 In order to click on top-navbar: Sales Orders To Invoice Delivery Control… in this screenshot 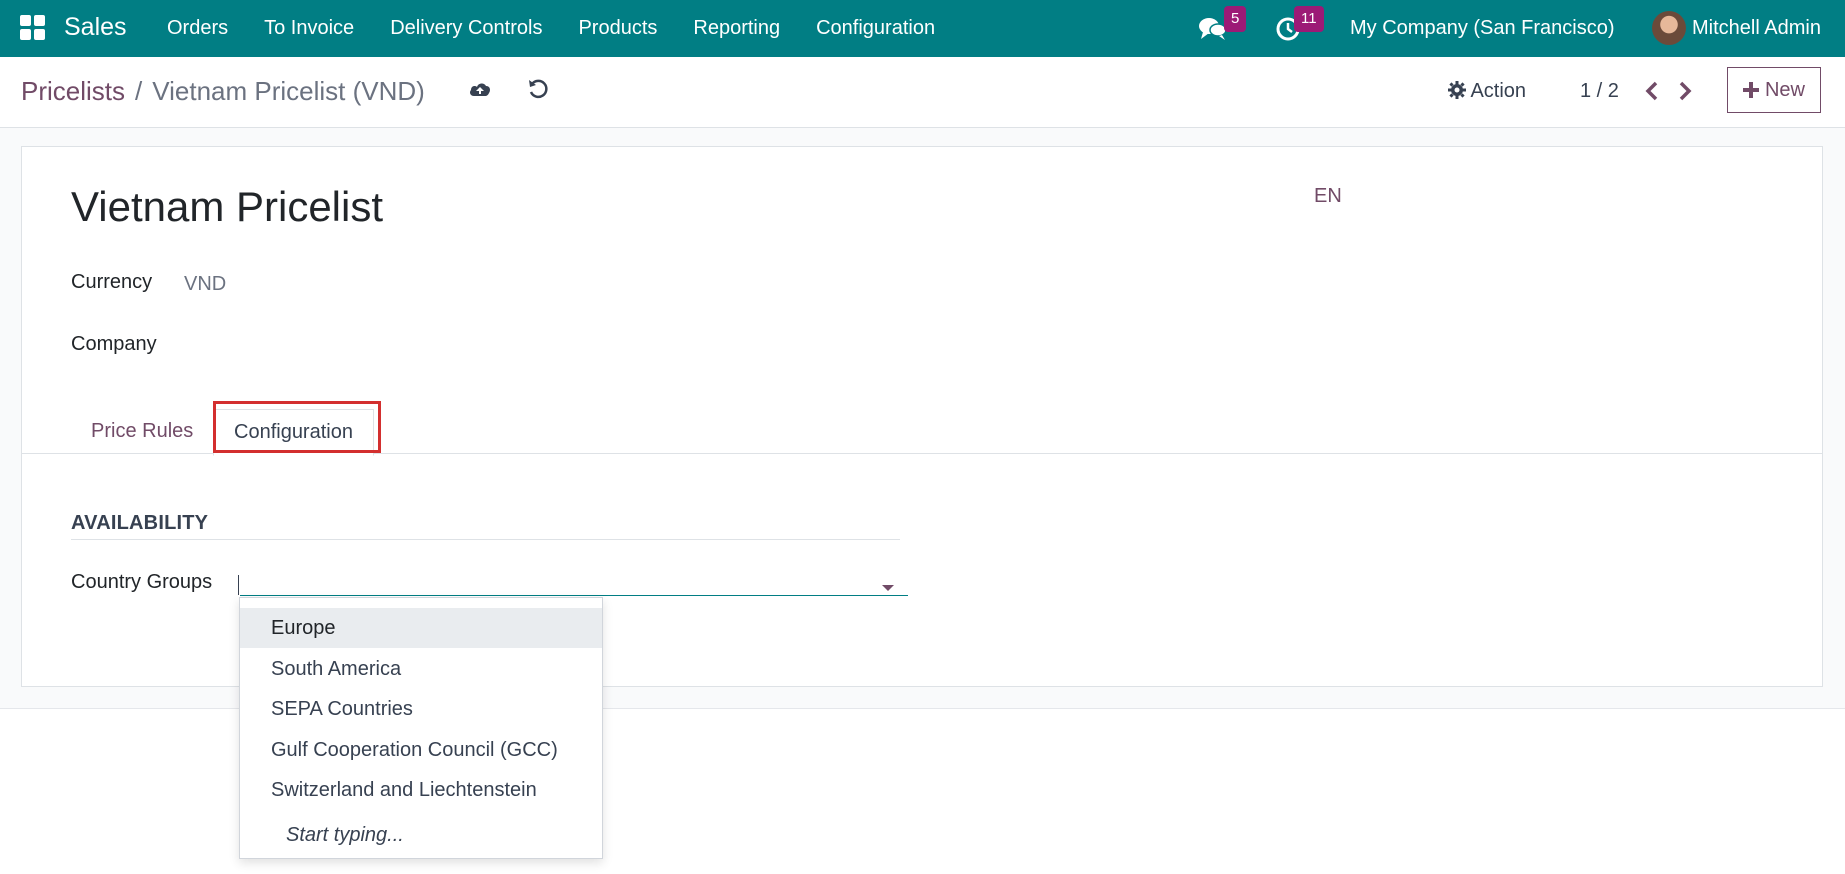, I will do `click(922, 28)`.